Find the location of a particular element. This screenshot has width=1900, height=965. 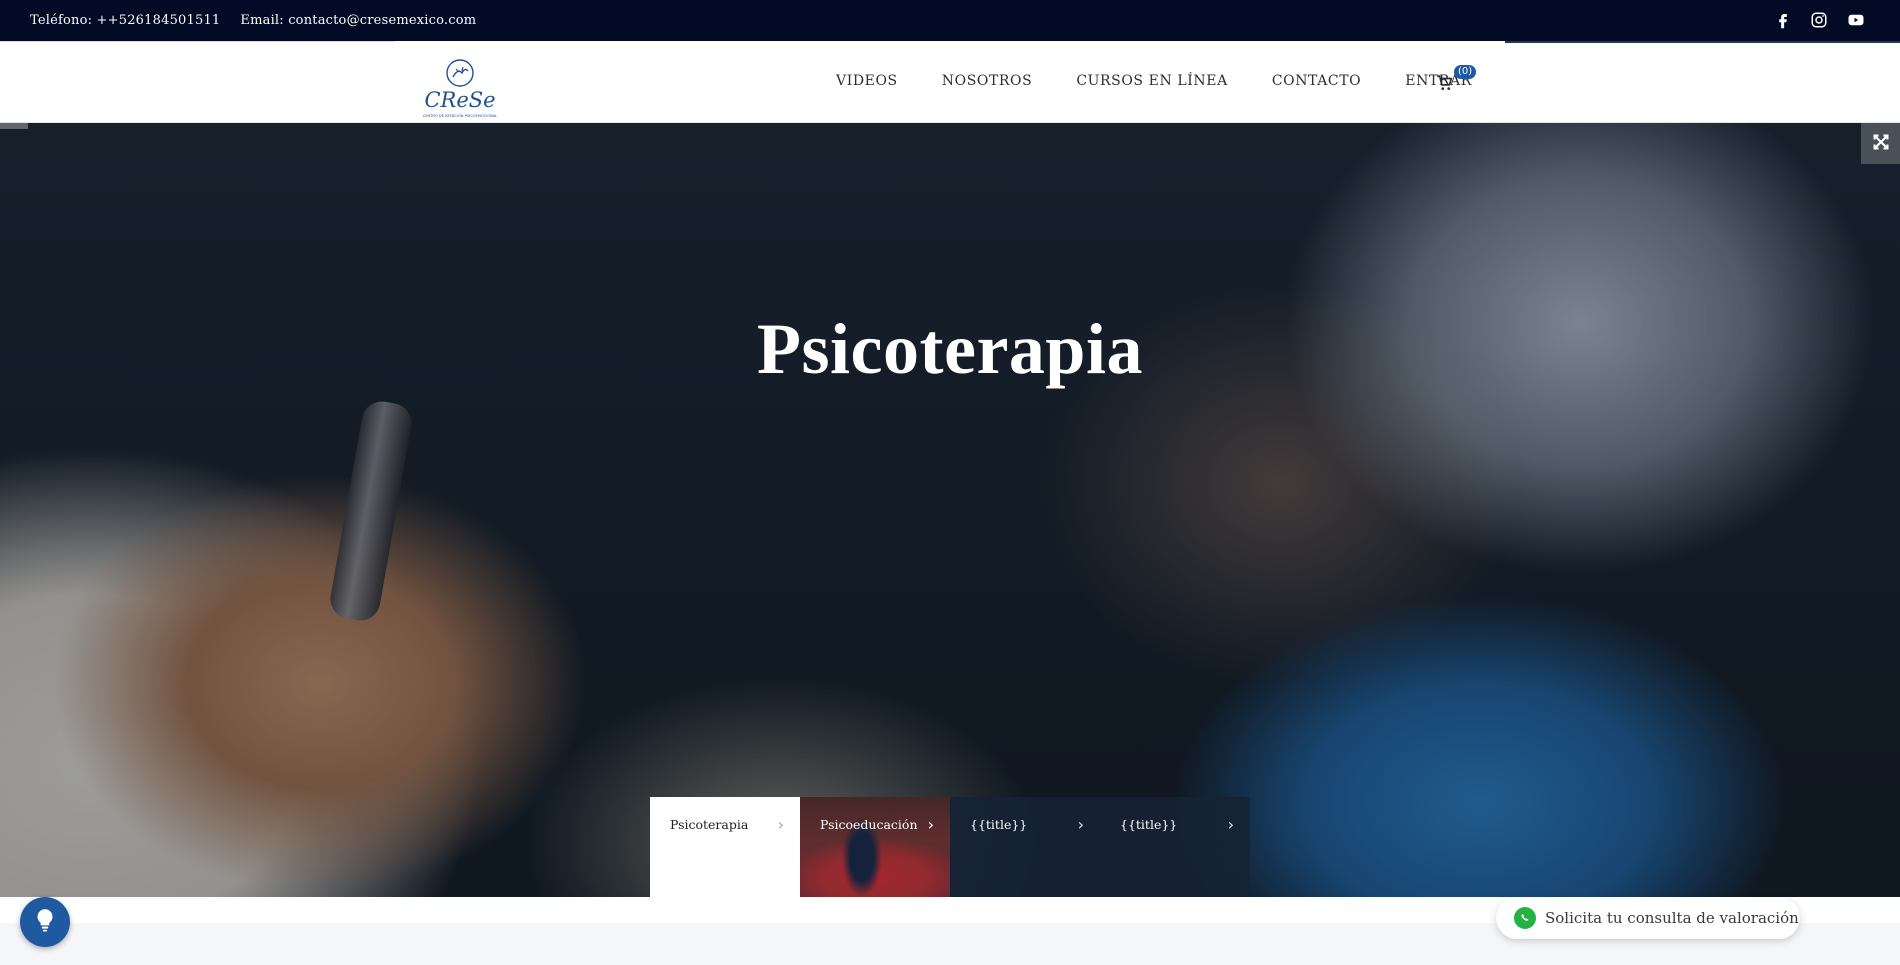

header-edge-right is located at coordinates (1702, 42).